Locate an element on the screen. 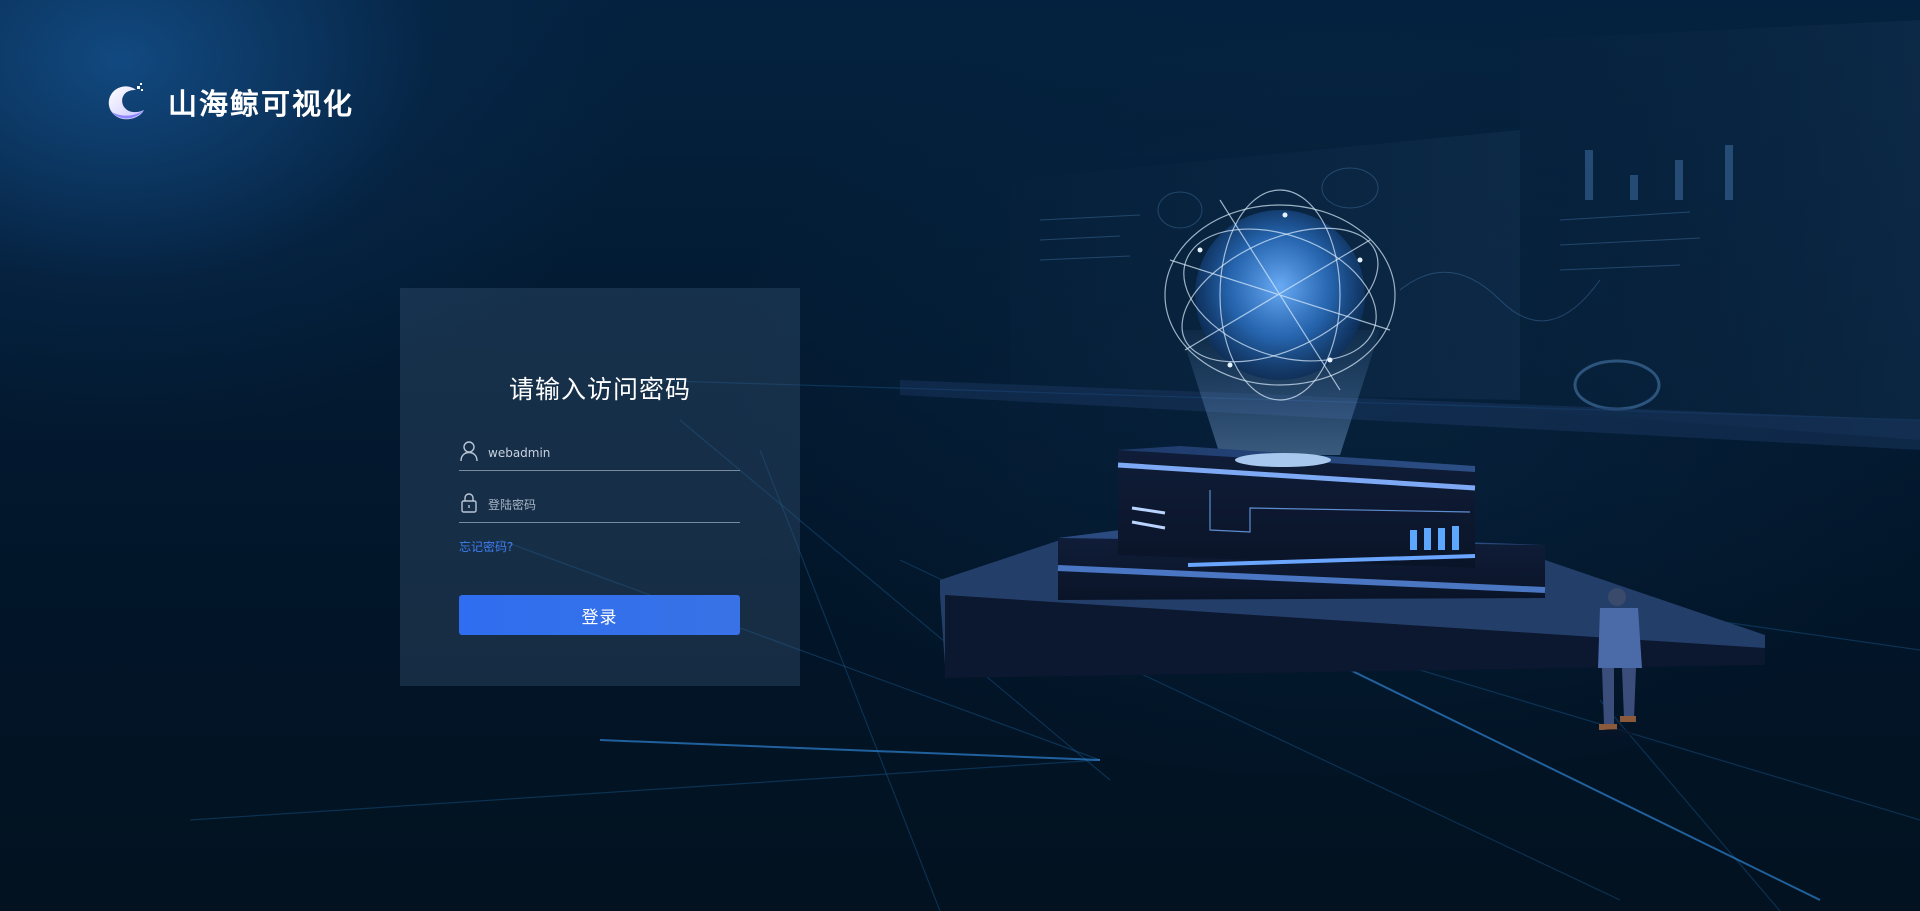 The image size is (1920, 911). brand-logo: 山海鲸可视化 is located at coordinates (229, 102).